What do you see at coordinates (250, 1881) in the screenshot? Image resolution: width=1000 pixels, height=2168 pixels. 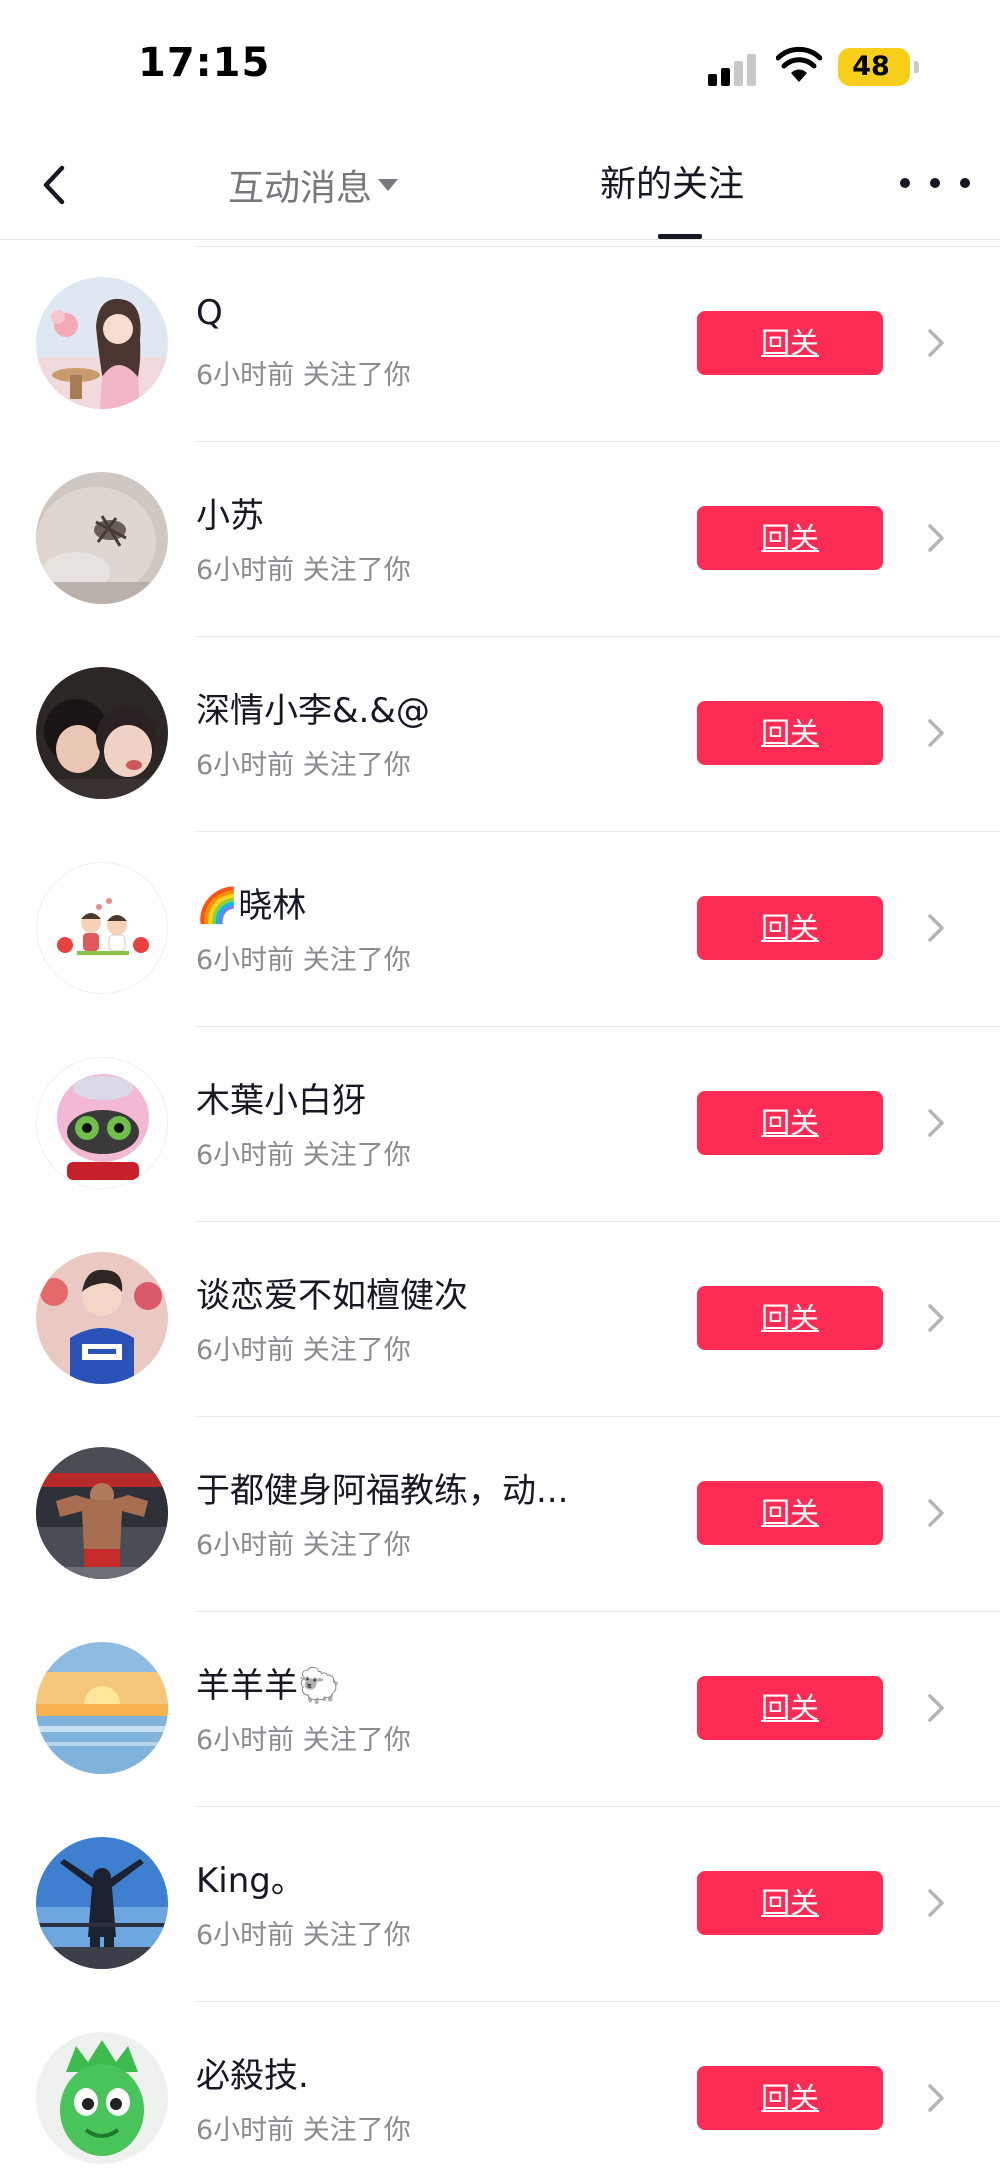 I see `follower-name: King。` at bounding box center [250, 1881].